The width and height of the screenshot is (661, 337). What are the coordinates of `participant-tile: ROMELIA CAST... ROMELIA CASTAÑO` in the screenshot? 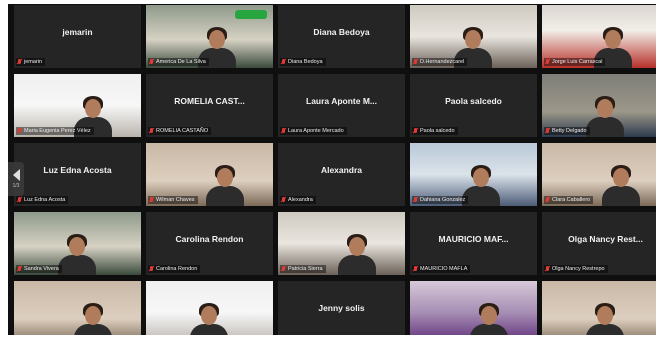 It's located at (209, 105).